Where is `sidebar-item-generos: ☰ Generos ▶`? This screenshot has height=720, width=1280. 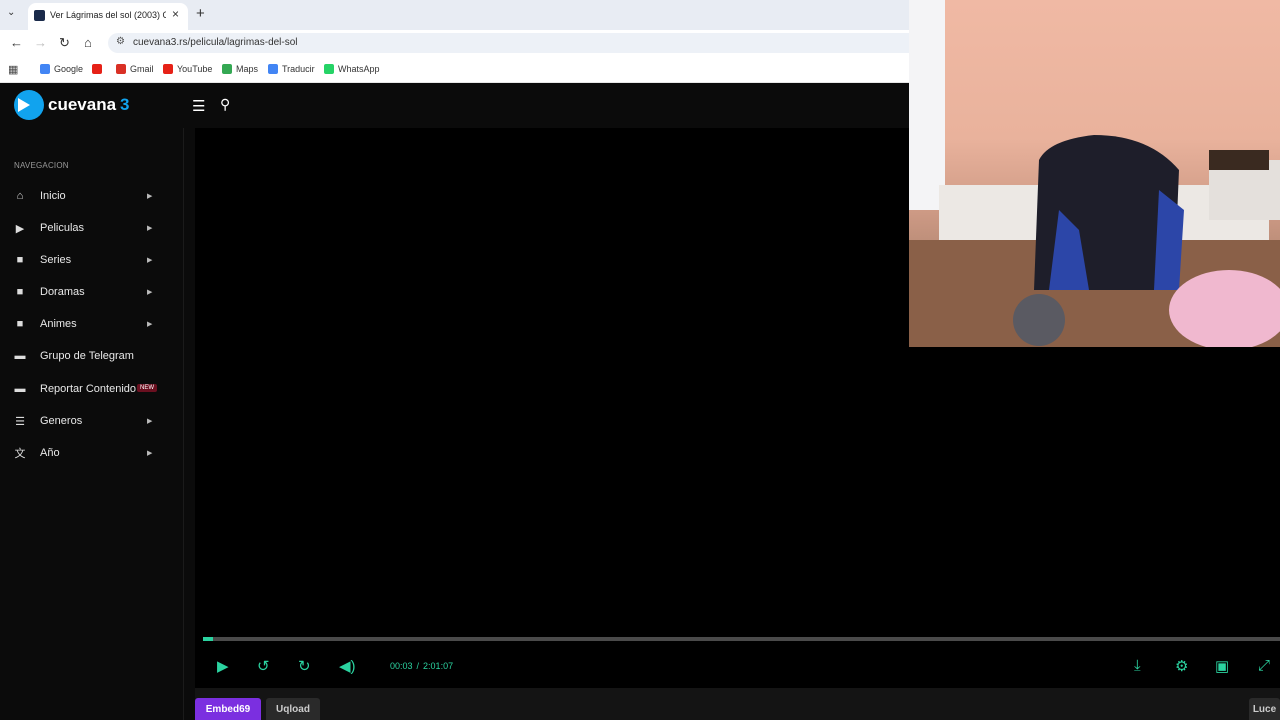 sidebar-item-generos: ☰ Generos ▶ is located at coordinates (92, 421).